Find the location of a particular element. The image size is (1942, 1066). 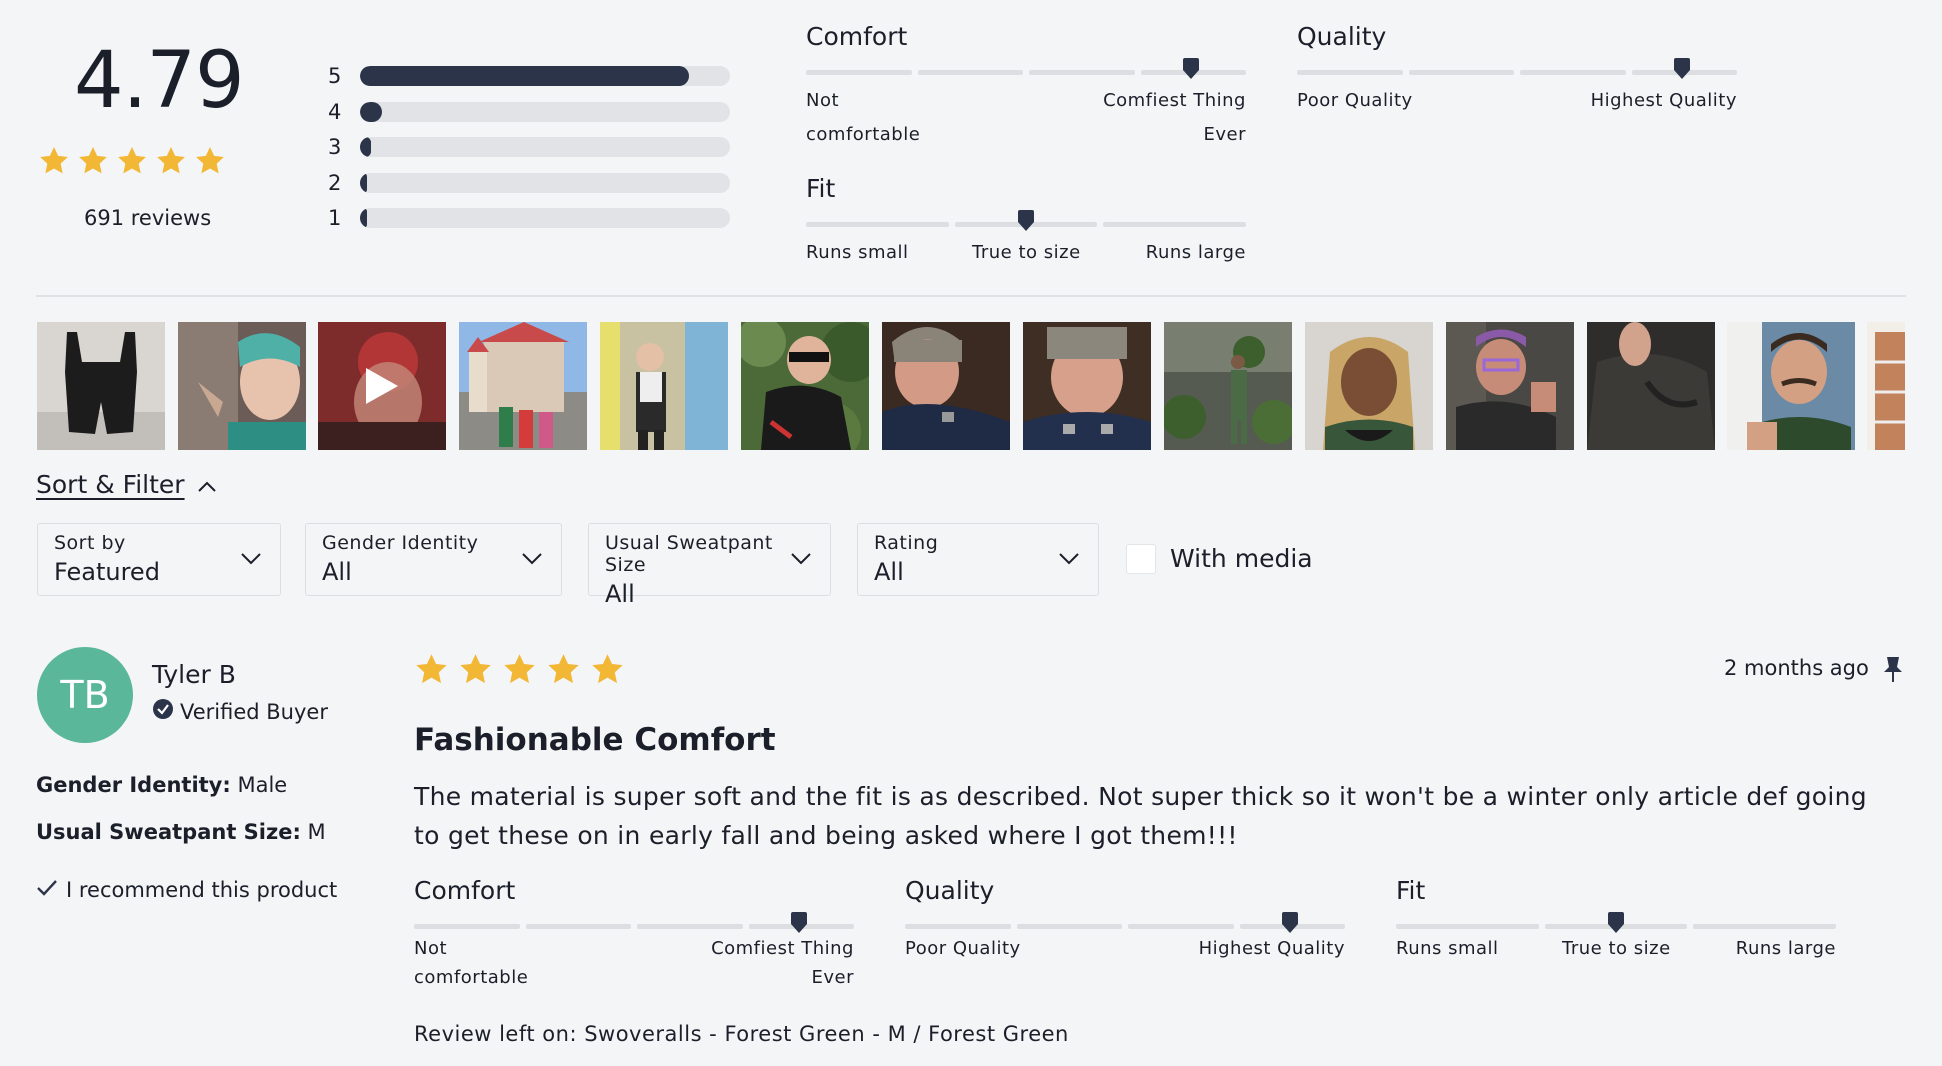

review-quality-track is located at coordinates (1125, 926).